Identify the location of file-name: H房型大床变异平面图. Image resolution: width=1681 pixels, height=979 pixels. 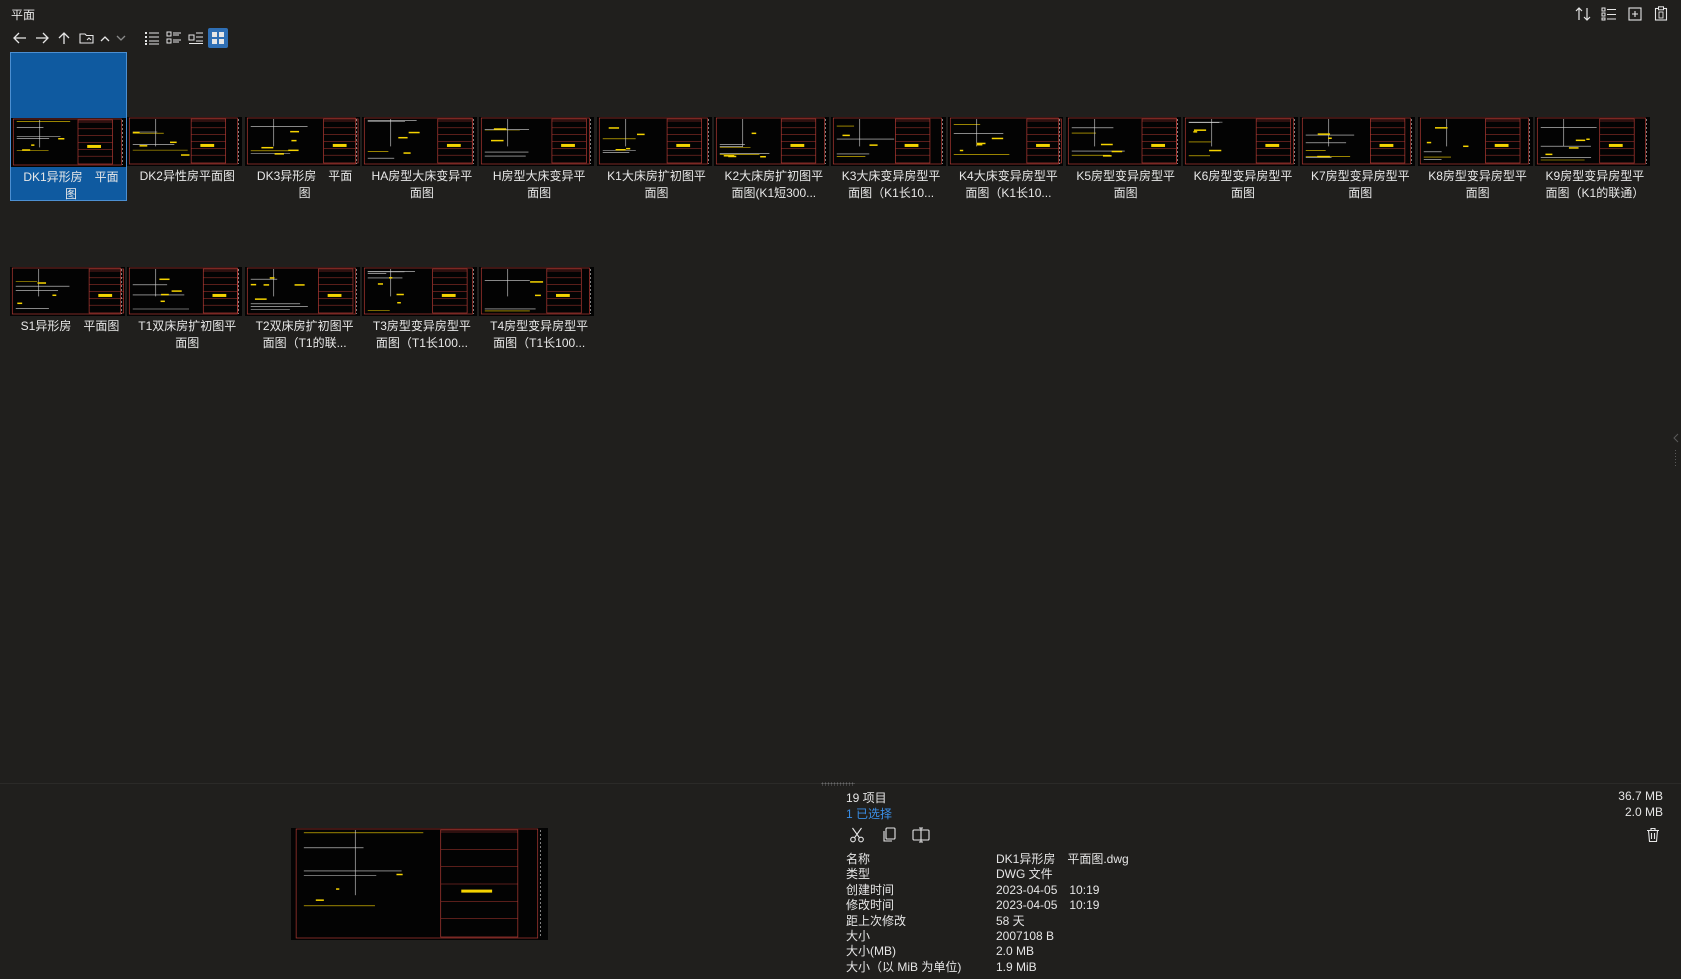
(539, 184).